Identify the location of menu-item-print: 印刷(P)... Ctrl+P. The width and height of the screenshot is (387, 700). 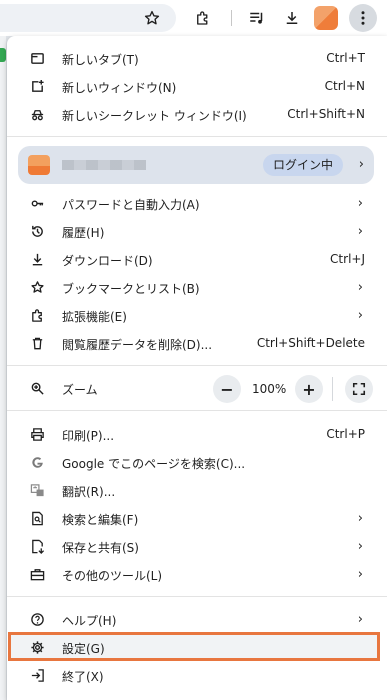
(197, 434).